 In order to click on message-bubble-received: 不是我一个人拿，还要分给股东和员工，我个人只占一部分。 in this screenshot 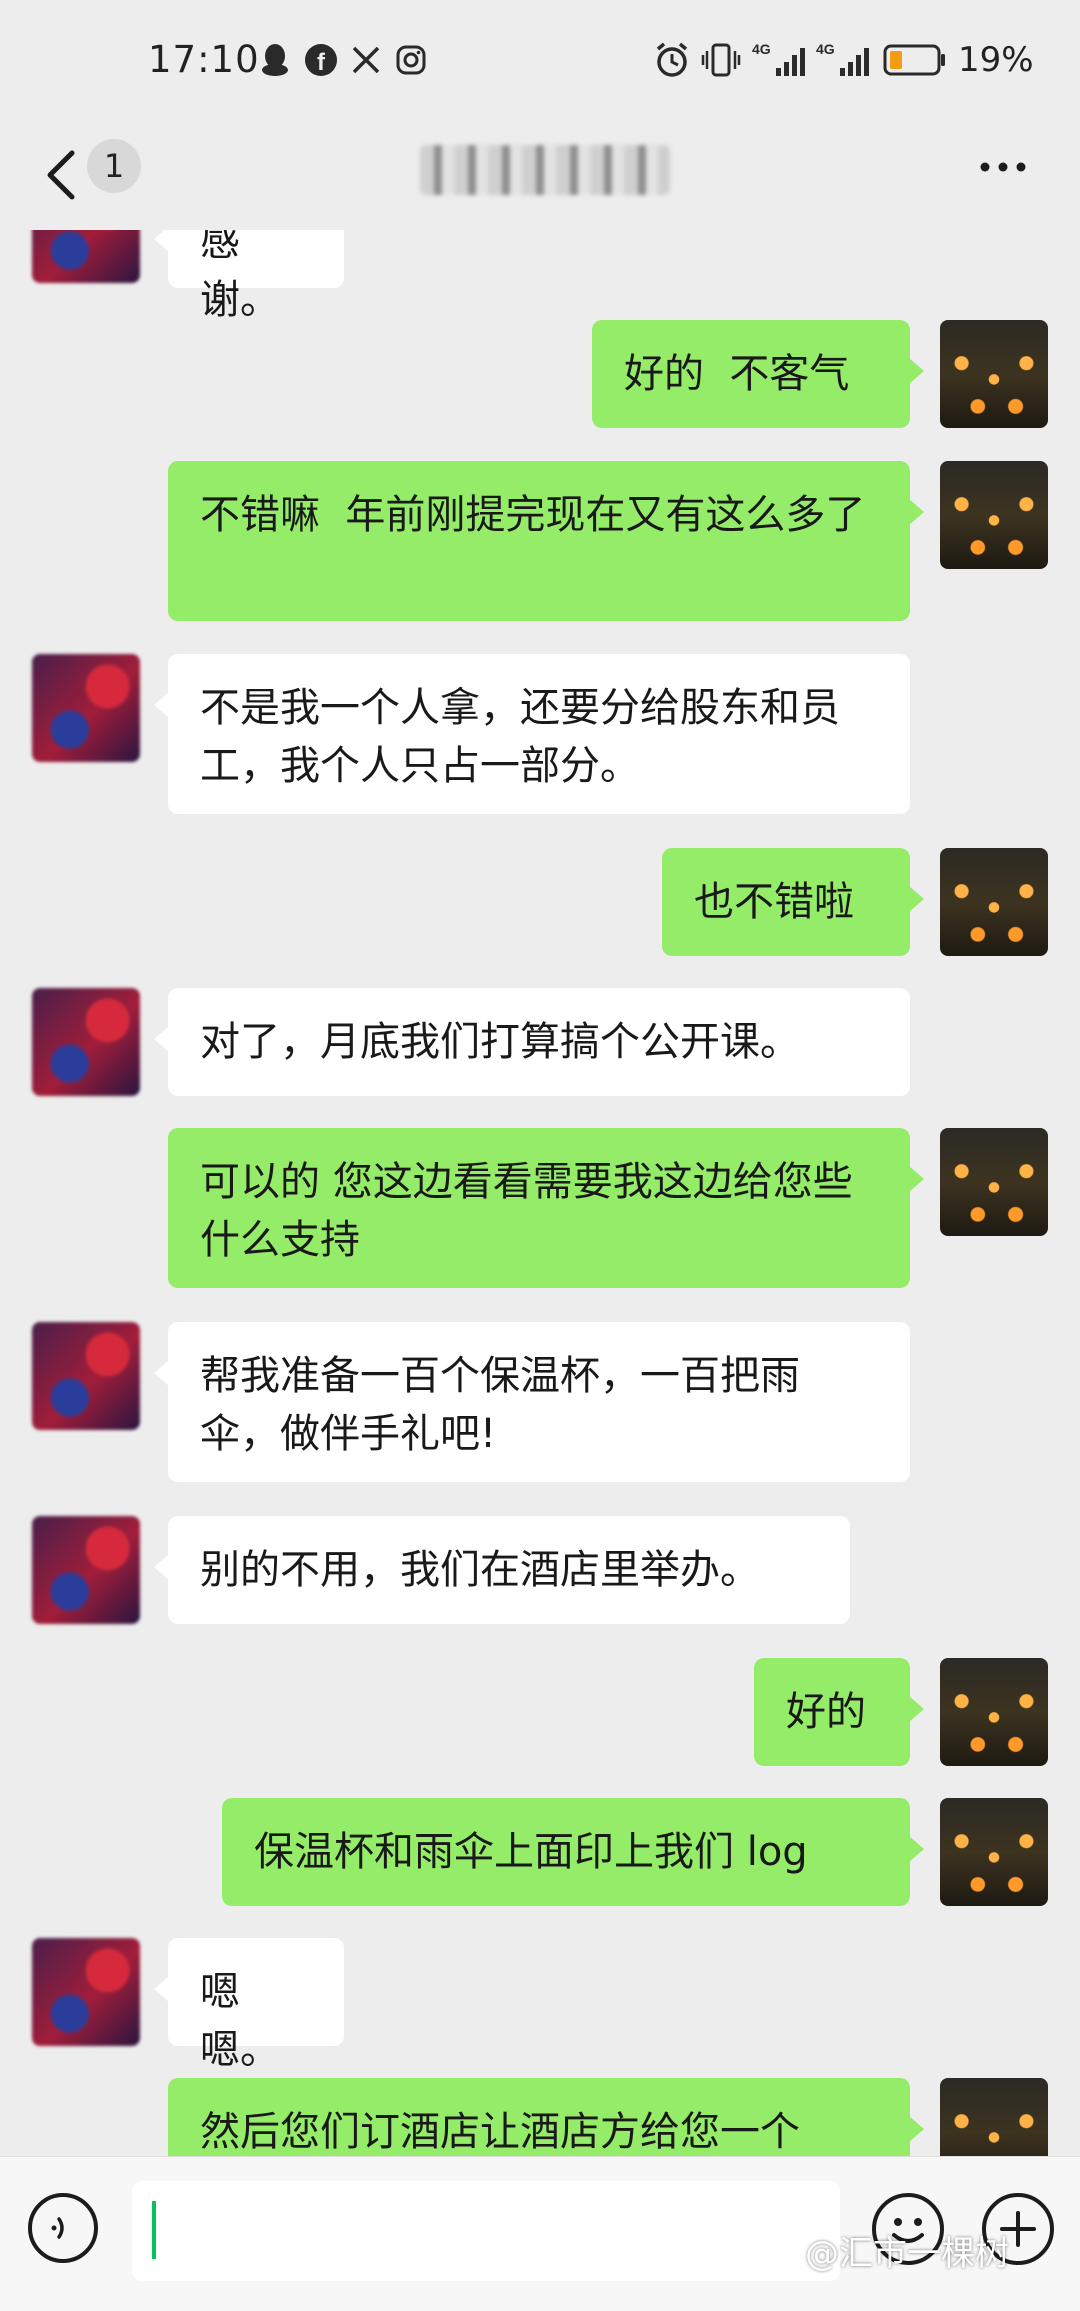, I will do `click(532, 734)`.